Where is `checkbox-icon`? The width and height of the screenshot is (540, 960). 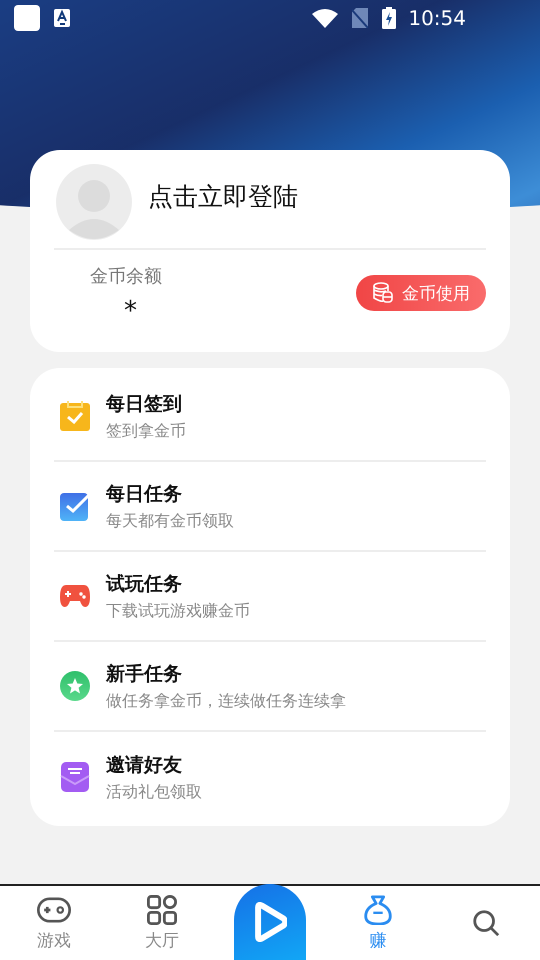 checkbox-icon is located at coordinates (75, 506).